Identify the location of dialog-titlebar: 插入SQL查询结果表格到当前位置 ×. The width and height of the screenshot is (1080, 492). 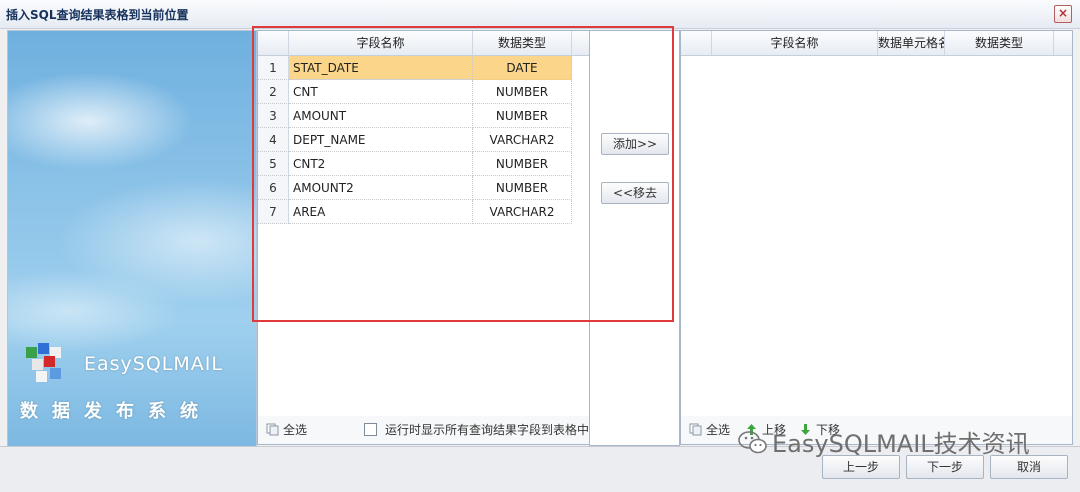
(540, 14).